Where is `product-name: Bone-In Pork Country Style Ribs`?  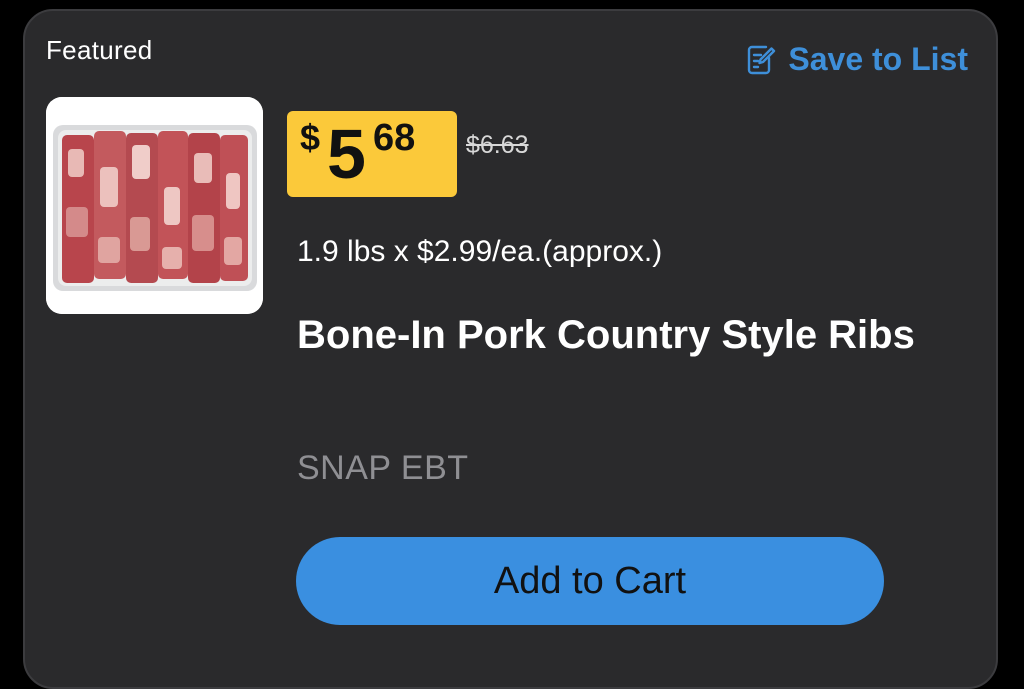 product-name: Bone-In Pork Country Style Ribs is located at coordinates (617, 335).